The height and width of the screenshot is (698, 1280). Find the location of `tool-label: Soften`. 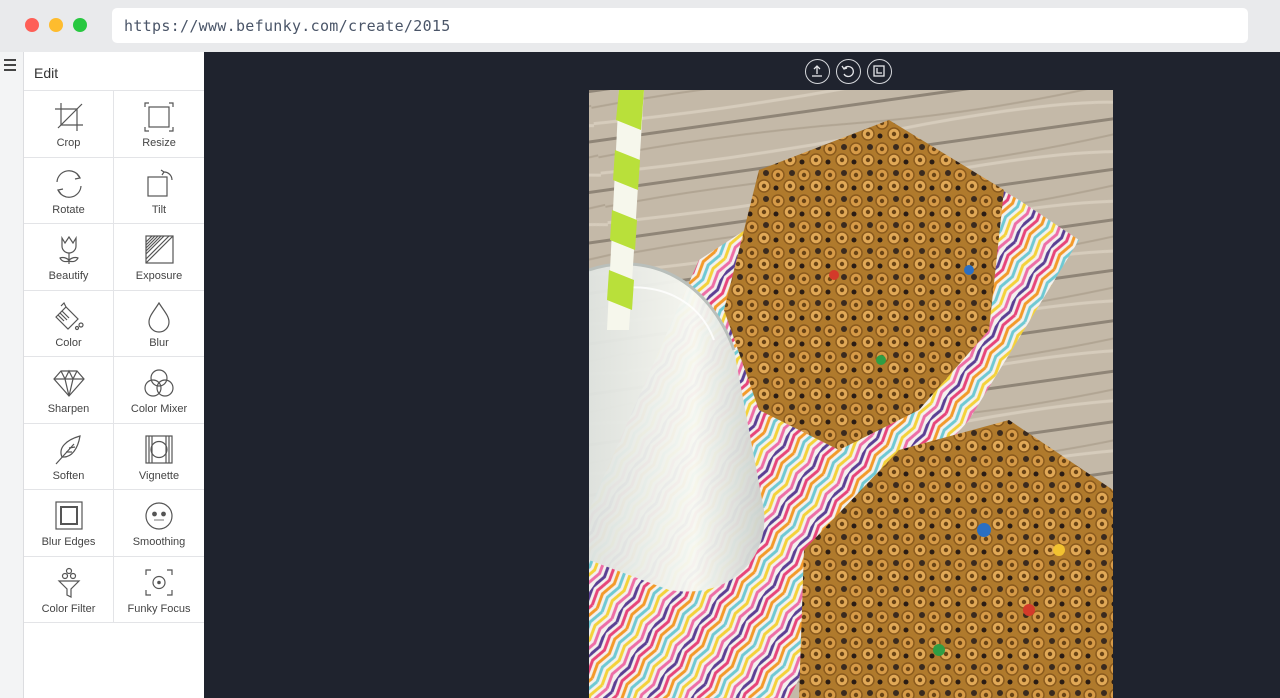

tool-label: Soften is located at coordinates (68, 475).